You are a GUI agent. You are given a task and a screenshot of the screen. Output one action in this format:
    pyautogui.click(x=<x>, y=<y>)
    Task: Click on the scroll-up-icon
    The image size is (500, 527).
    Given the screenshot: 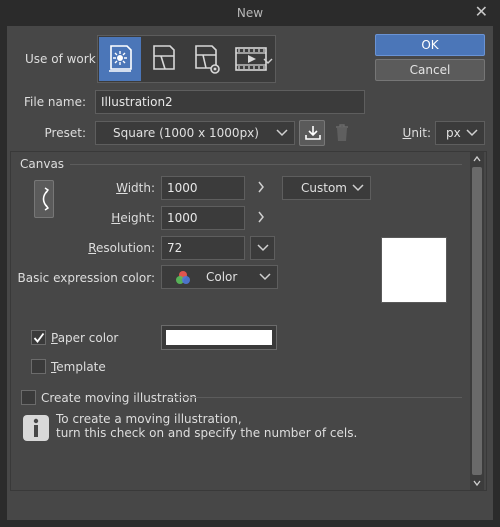 What is the action you would take?
    pyautogui.click(x=477, y=159)
    